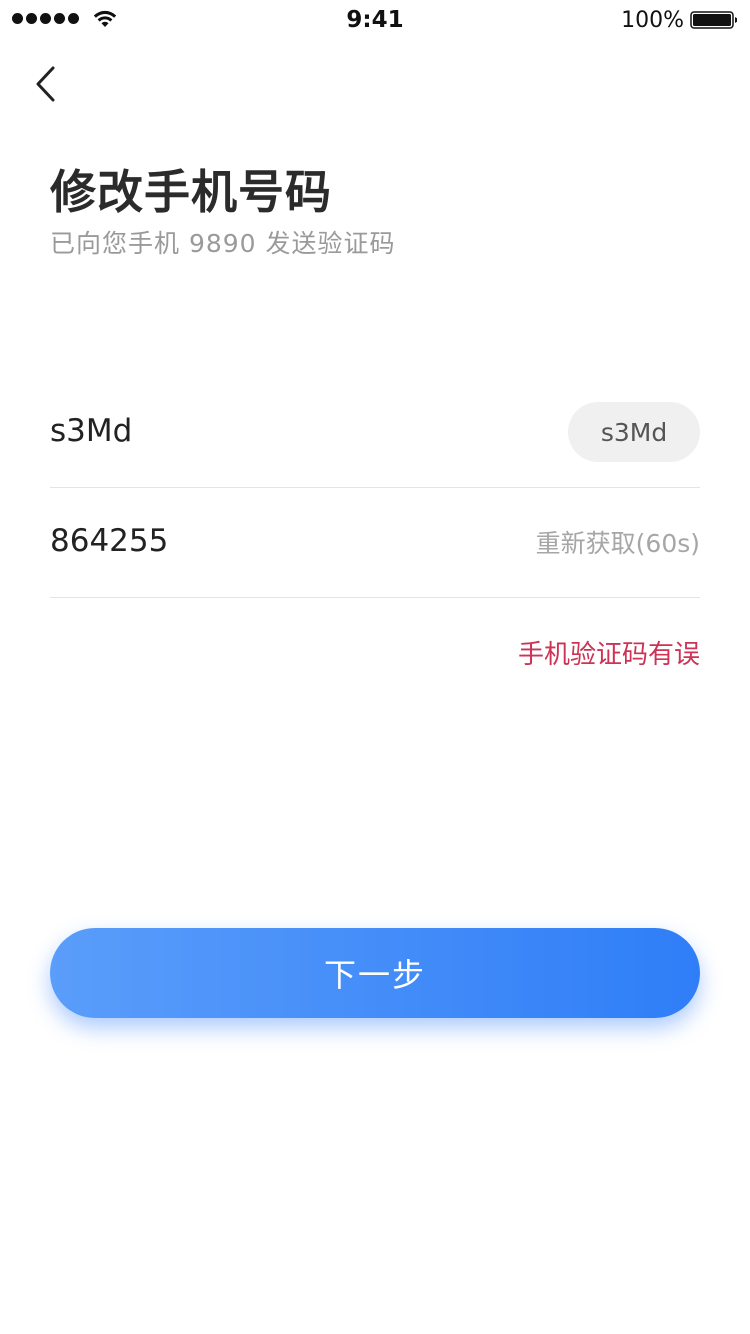 Image resolution: width=750 pixels, height=1334 pixels. What do you see at coordinates (634, 432) in the screenshot?
I see `captcha-image: s3Md` at bounding box center [634, 432].